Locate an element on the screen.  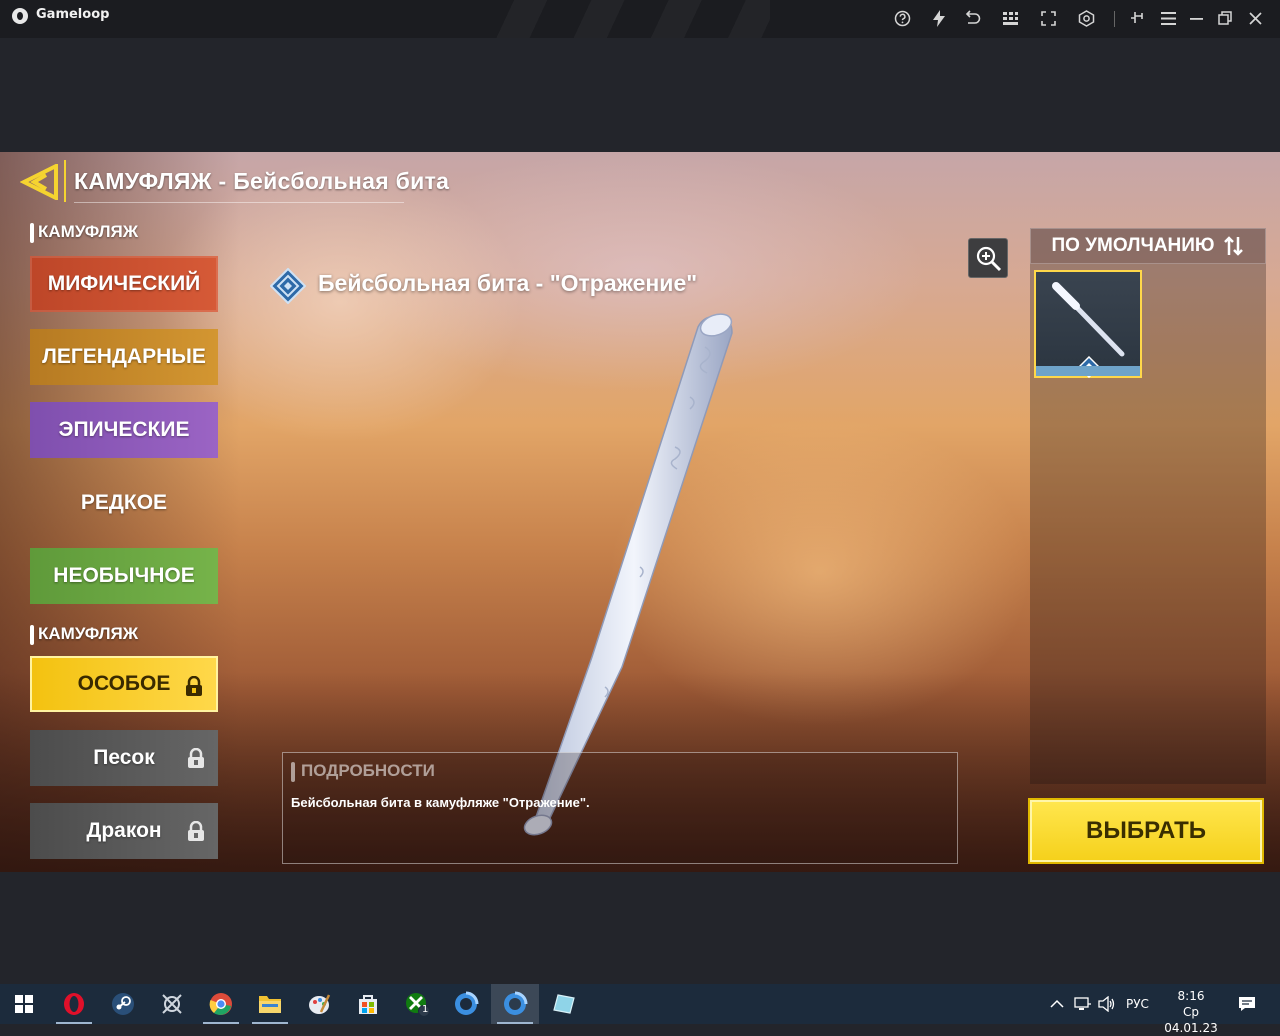
category-dragon-button: Дракон is located at coordinates (124, 831).